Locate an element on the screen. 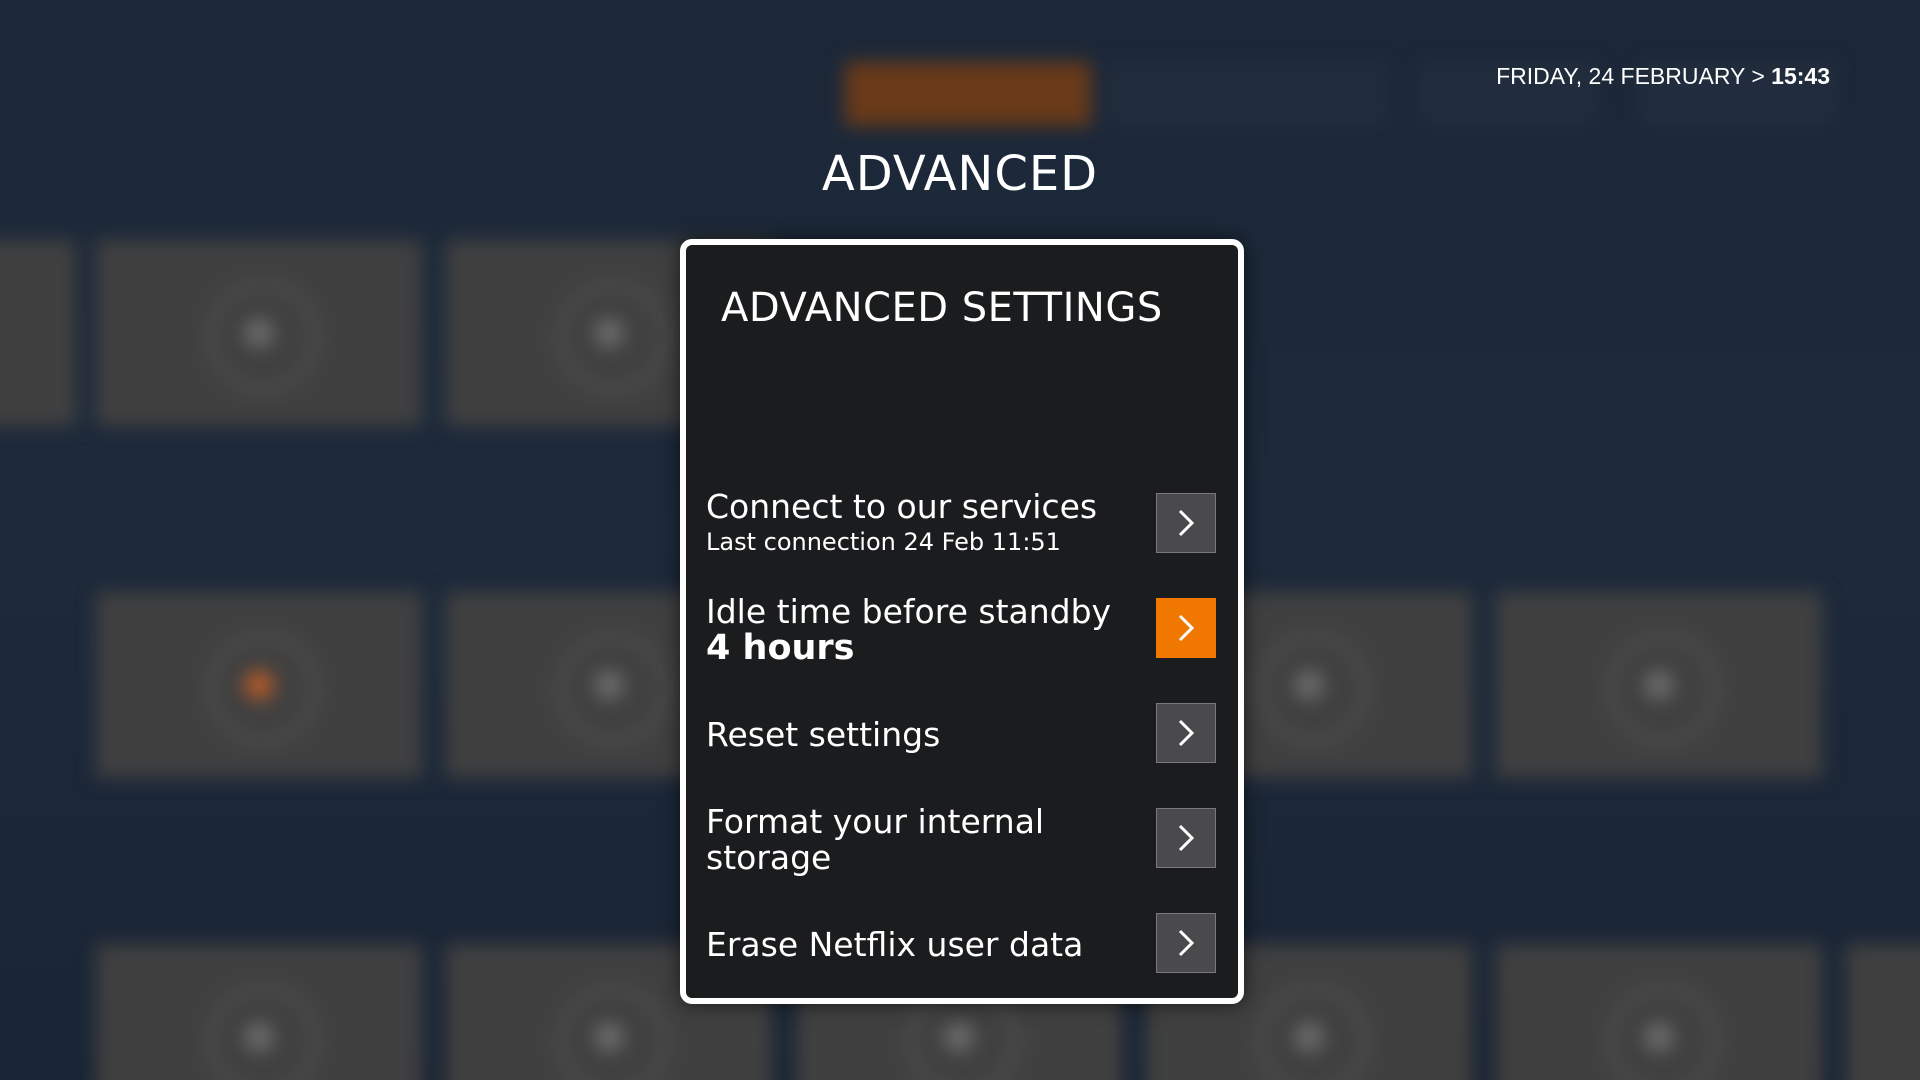 The image size is (1920, 1080). setting-text: Reset settings is located at coordinates (916, 735).